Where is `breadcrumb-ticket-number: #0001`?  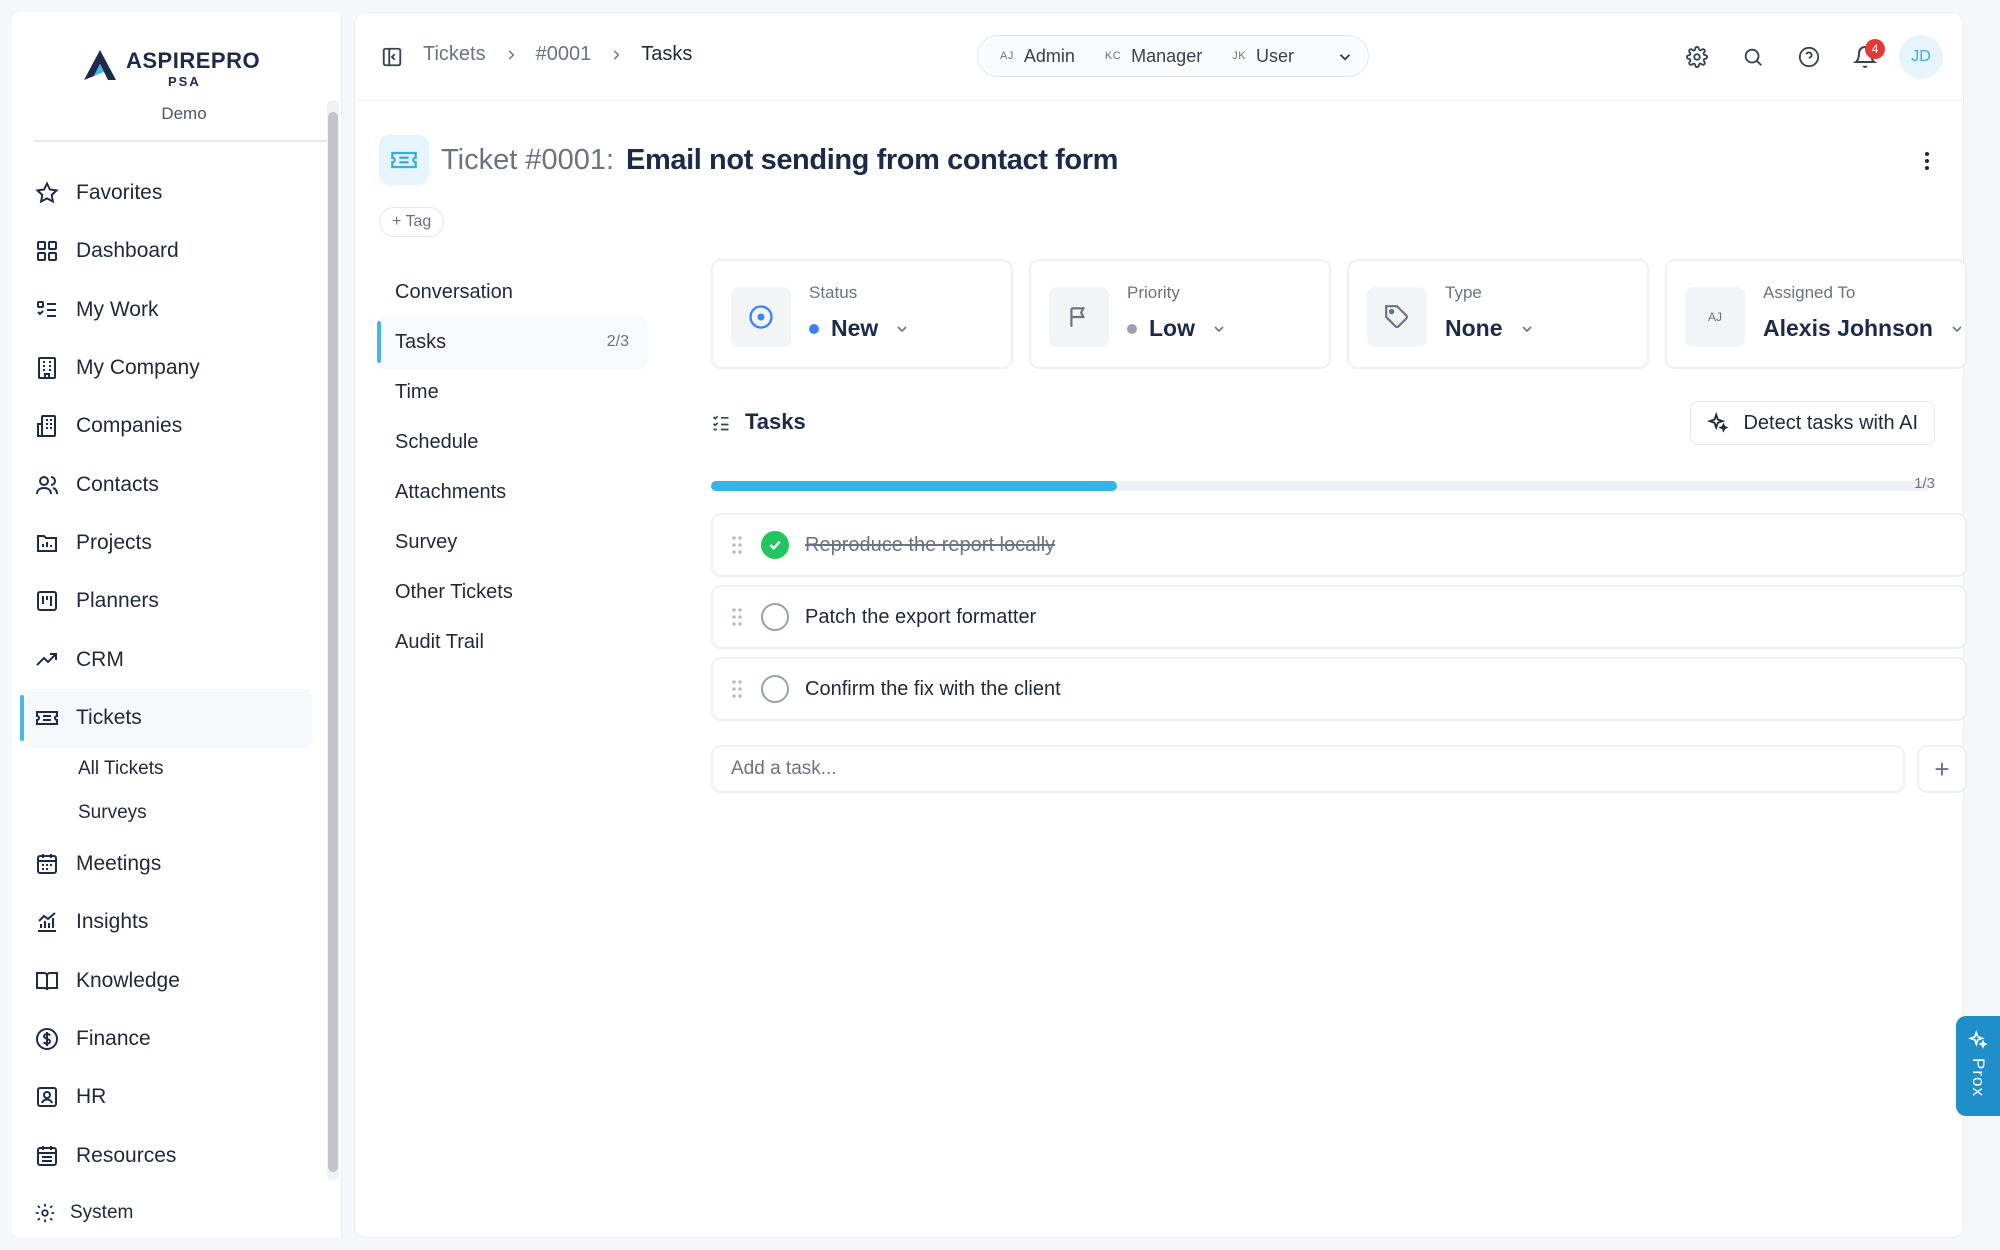 breadcrumb-ticket-number: #0001 is located at coordinates (564, 54).